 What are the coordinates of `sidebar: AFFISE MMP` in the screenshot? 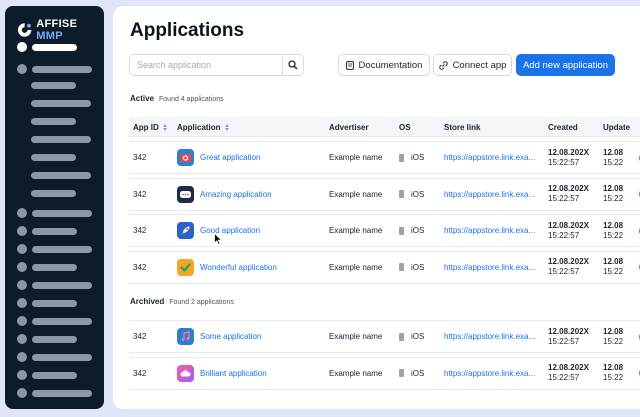 It's located at (54, 207).